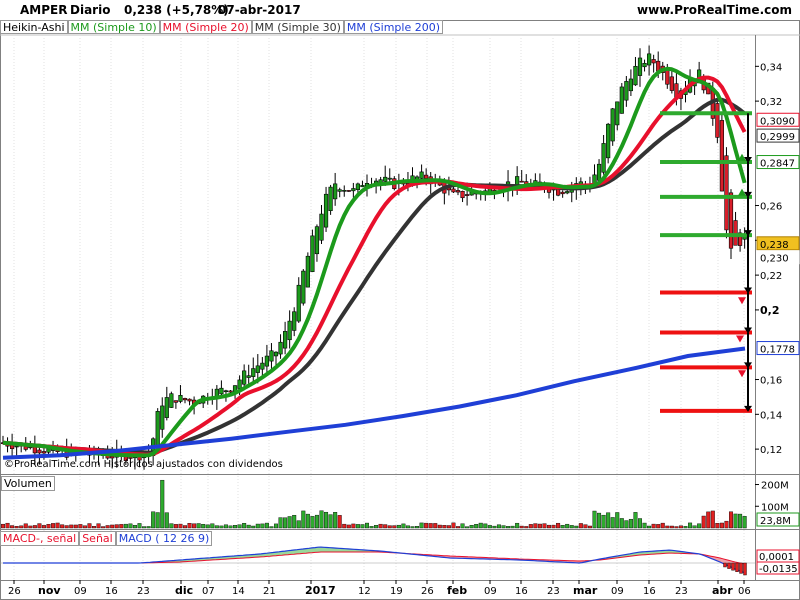 The height and width of the screenshot is (600, 800). What do you see at coordinates (208, 591) in the screenshot?
I see `x-axis-label: 07` at bounding box center [208, 591].